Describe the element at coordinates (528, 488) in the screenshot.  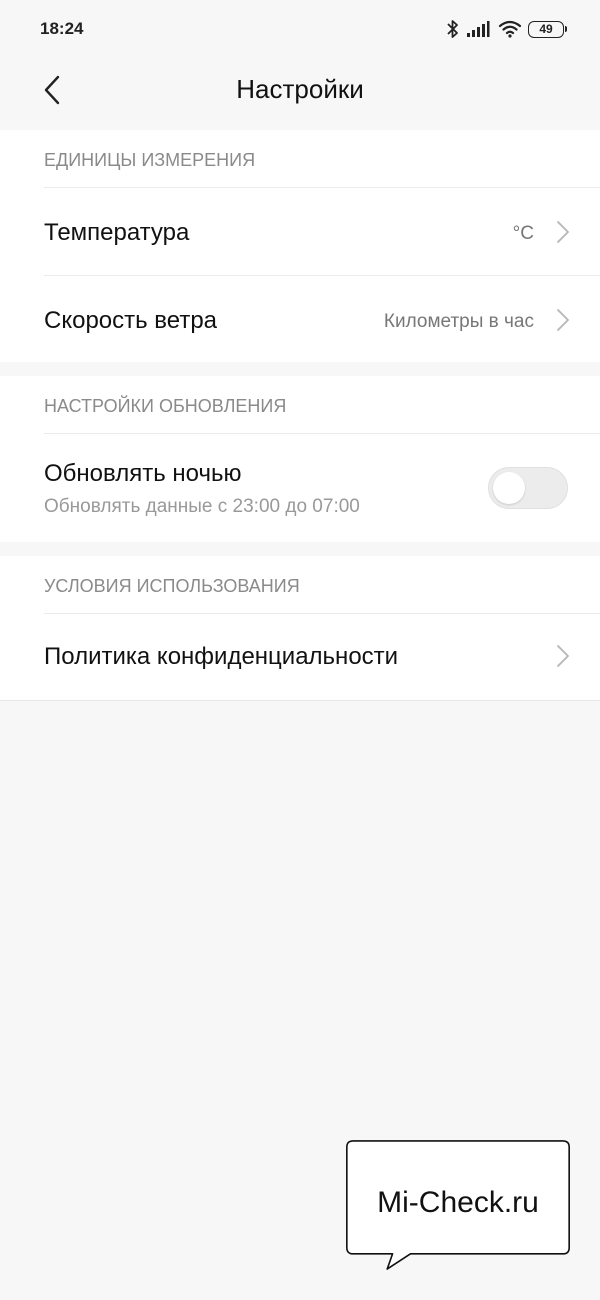
I see `night-update-toggle` at that location.